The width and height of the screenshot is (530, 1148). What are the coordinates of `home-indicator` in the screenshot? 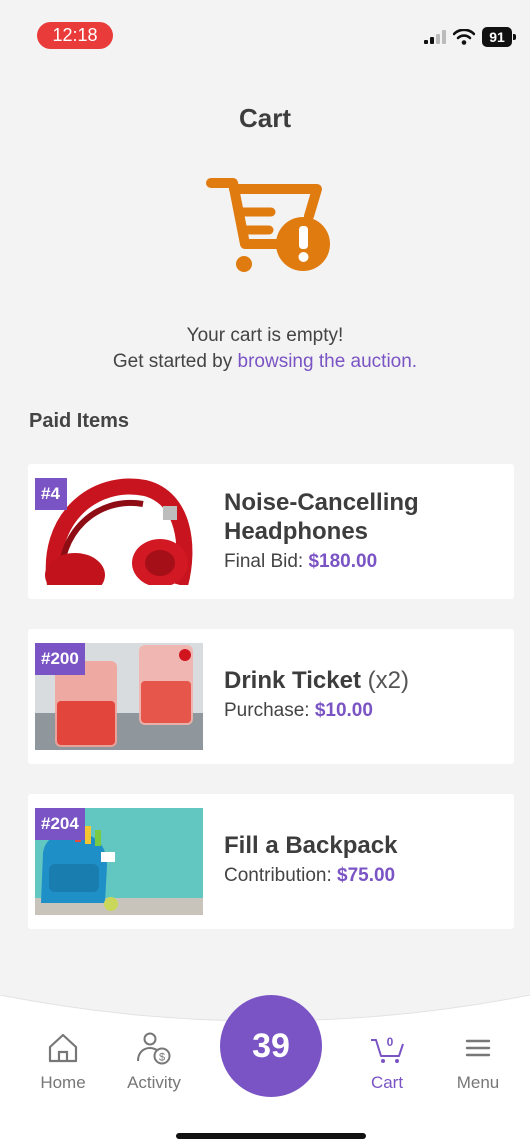 It's located at (271, 1136).